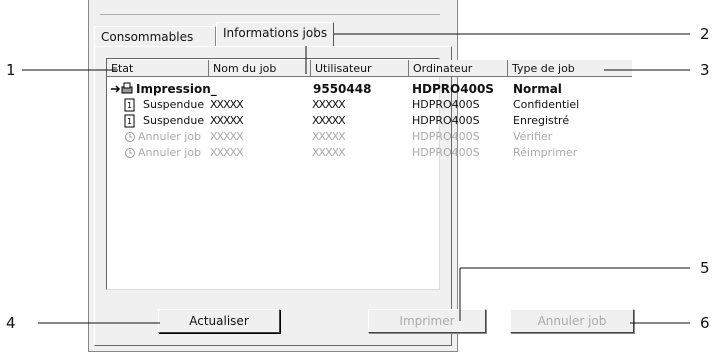  What do you see at coordinates (11, 323) in the screenshot?
I see `callout-4: 4` at bounding box center [11, 323].